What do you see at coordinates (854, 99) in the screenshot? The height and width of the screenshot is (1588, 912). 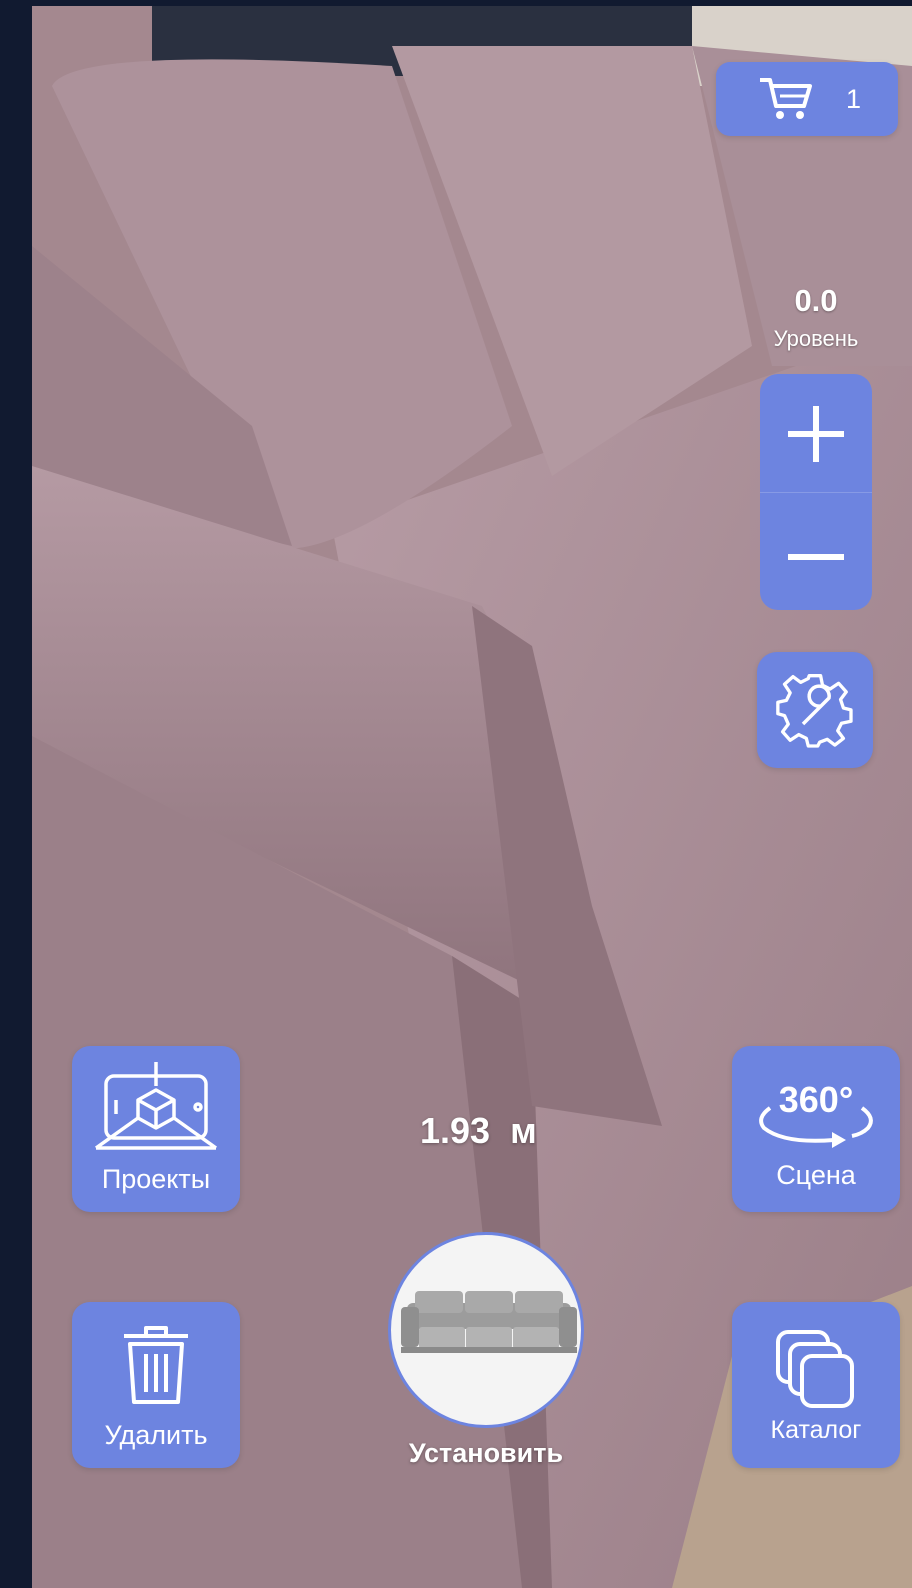 I see `cart-count: 1` at bounding box center [854, 99].